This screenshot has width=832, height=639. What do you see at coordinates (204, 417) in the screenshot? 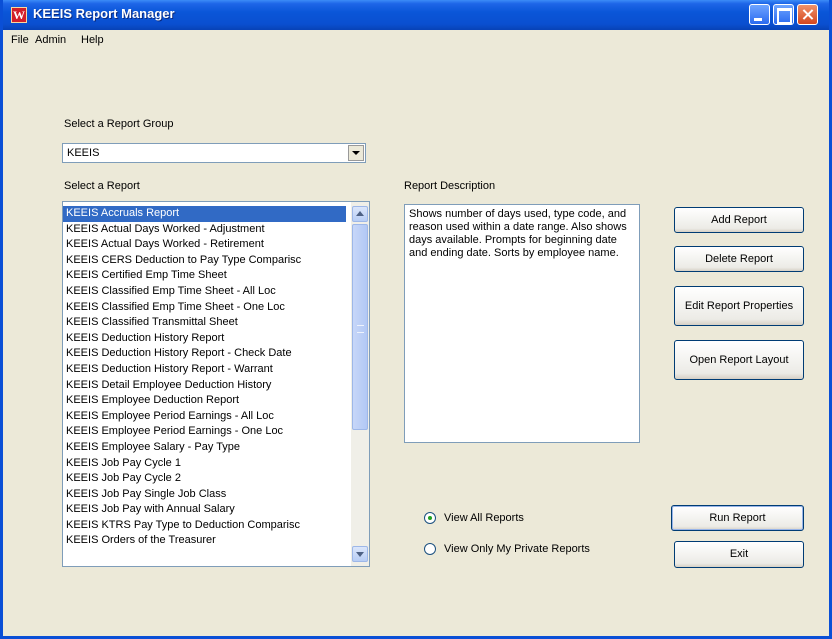
I see `report-list-item: KEEIS Employee Period Earnings - All Loc` at bounding box center [204, 417].